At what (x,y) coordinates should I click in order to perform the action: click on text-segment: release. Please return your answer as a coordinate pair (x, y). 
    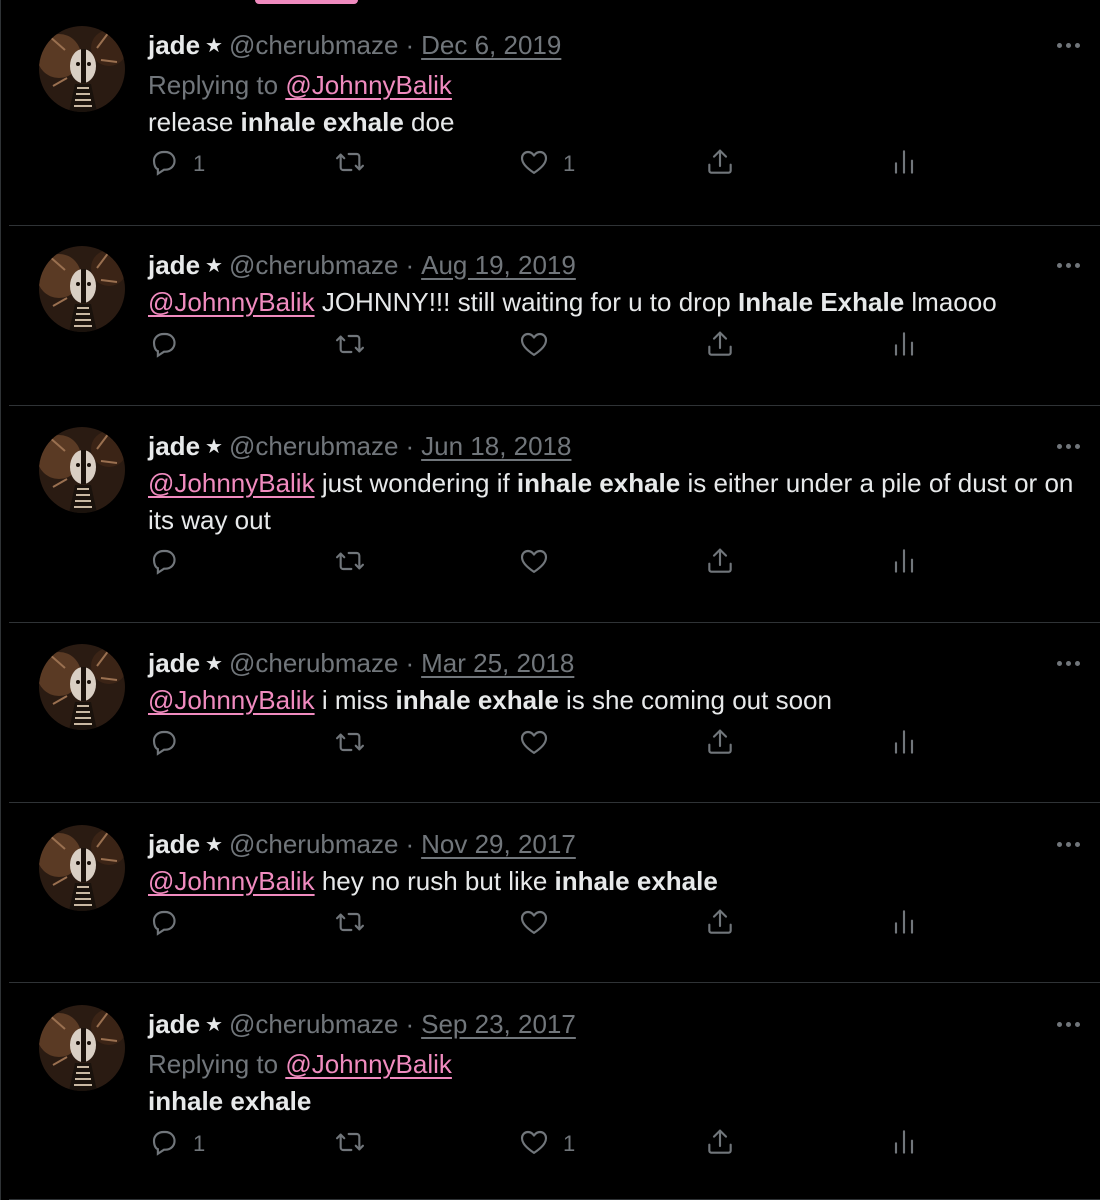
    Looking at the image, I should click on (194, 122).